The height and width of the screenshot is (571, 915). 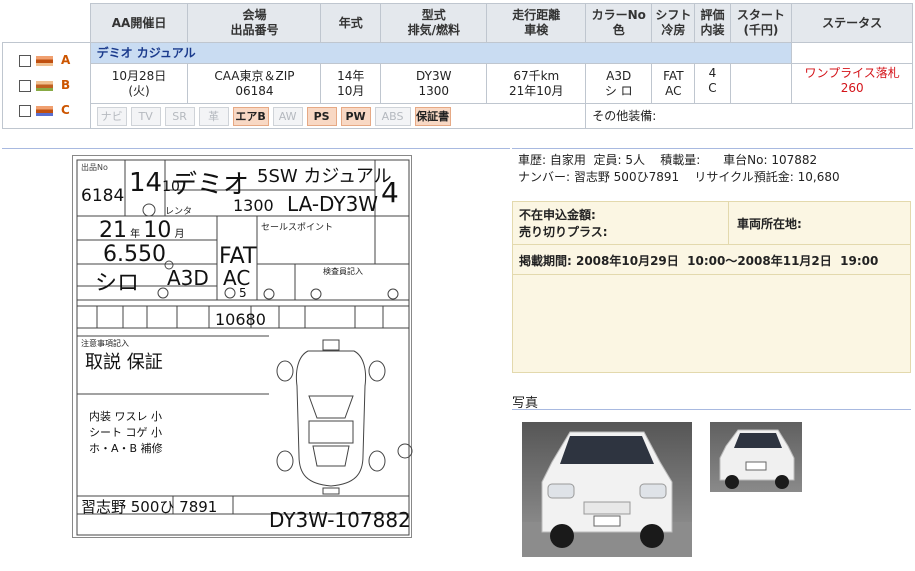 I want to click on divider-right, so click(x=712, y=148).